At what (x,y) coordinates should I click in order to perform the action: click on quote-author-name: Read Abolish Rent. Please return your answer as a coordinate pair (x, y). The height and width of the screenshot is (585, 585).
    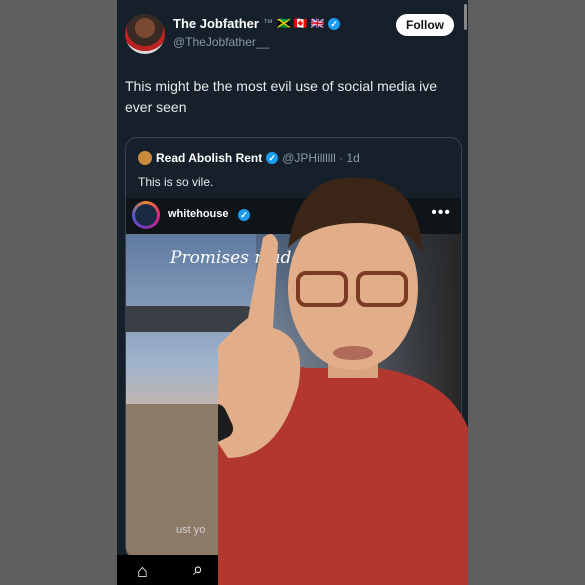
    Looking at the image, I should click on (209, 158).